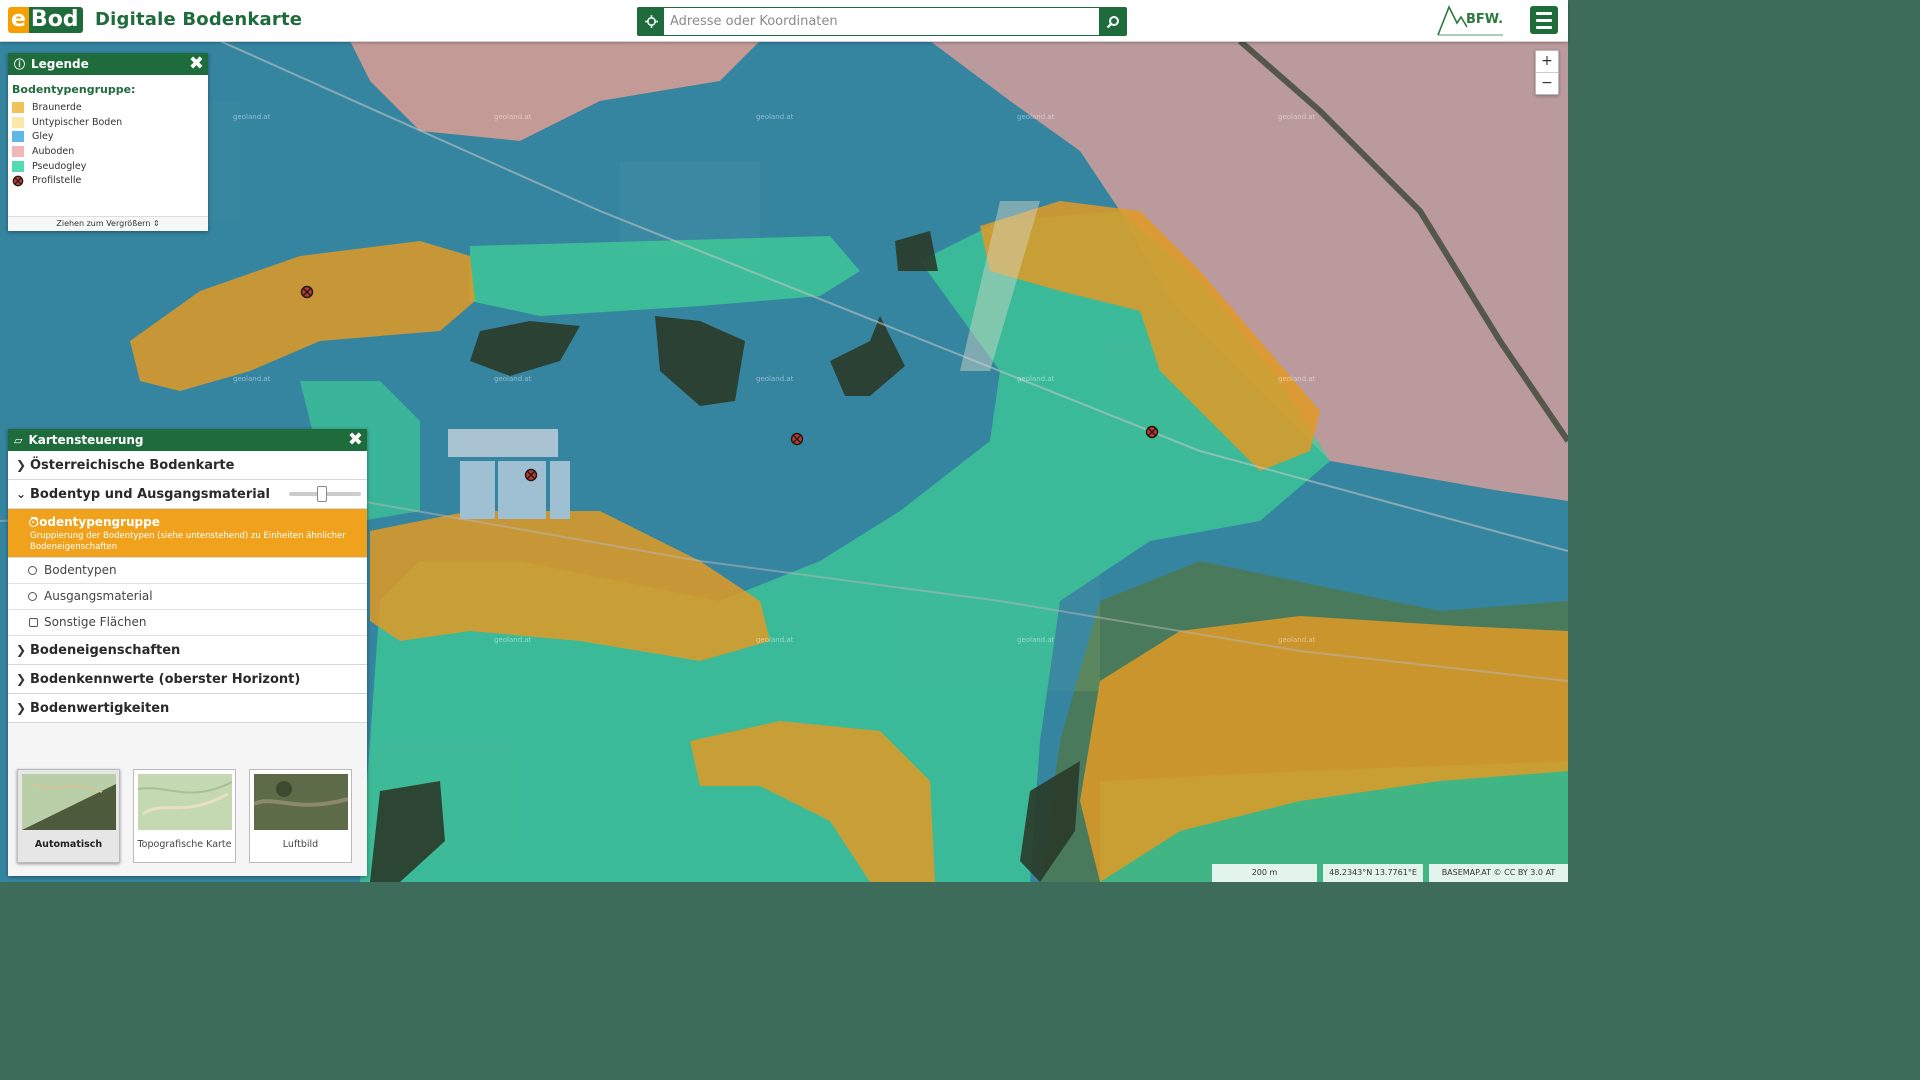  I want to click on legend-title: Legende, so click(60, 64).